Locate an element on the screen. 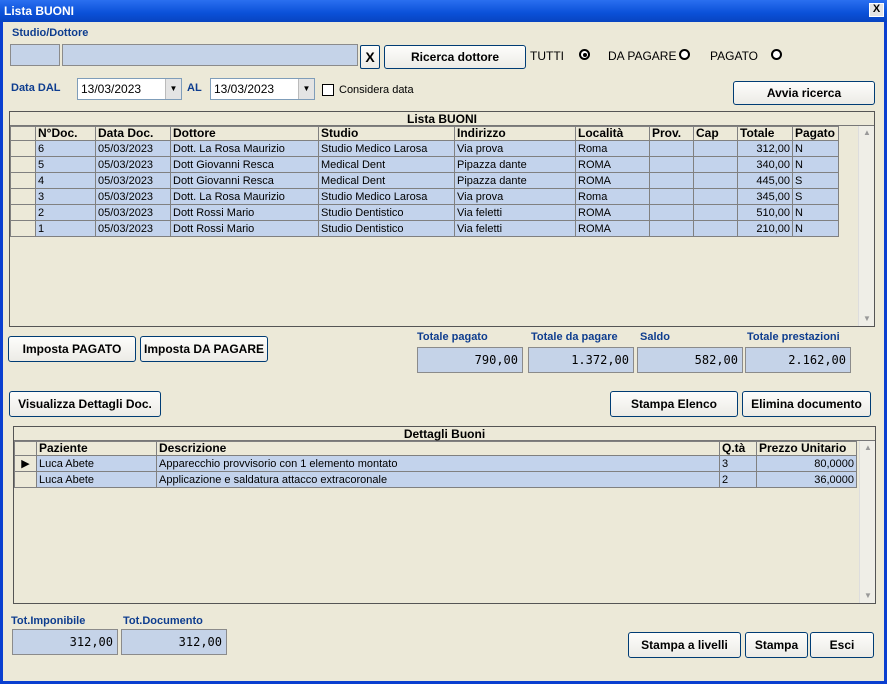 The height and width of the screenshot is (684, 887). column-header-qta: Q.tà is located at coordinates (738, 448).